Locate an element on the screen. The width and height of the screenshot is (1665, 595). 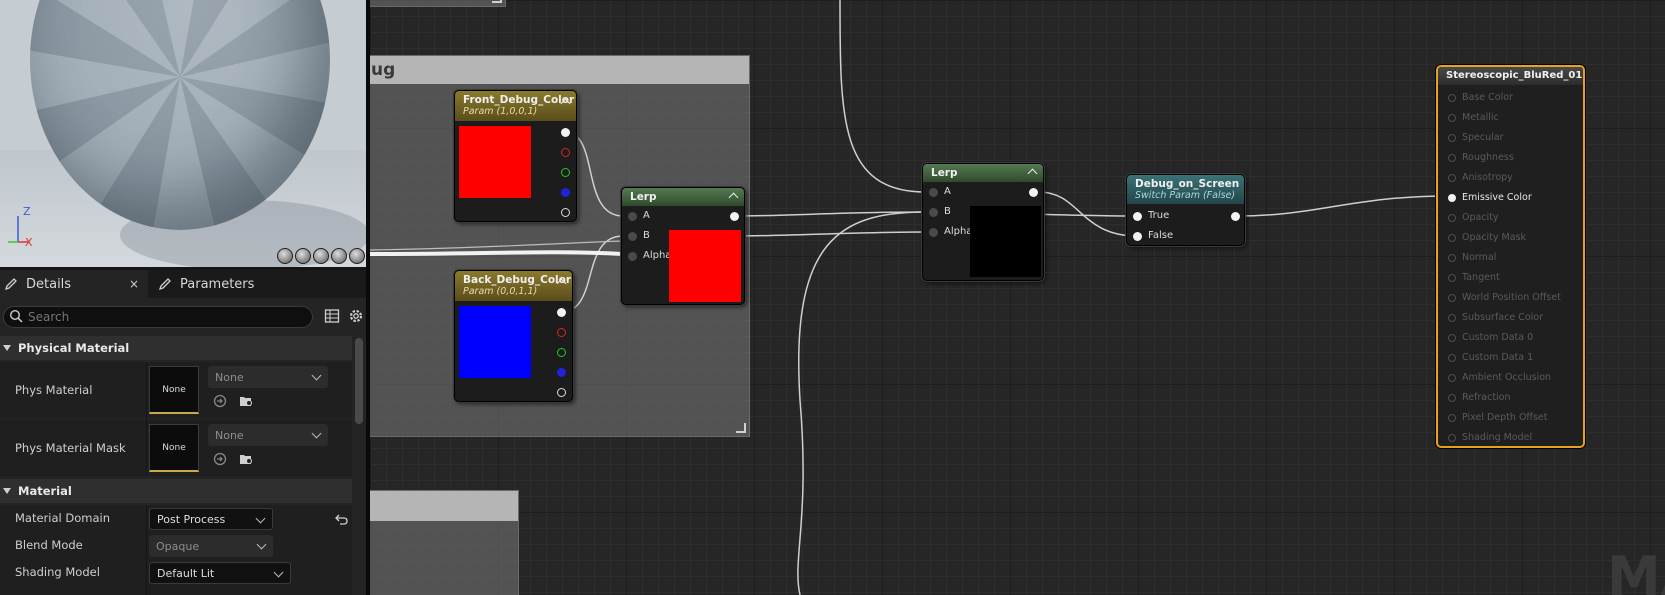
node-header: Debug_on_Screen Switch Param (False) is located at coordinates (1185, 189).